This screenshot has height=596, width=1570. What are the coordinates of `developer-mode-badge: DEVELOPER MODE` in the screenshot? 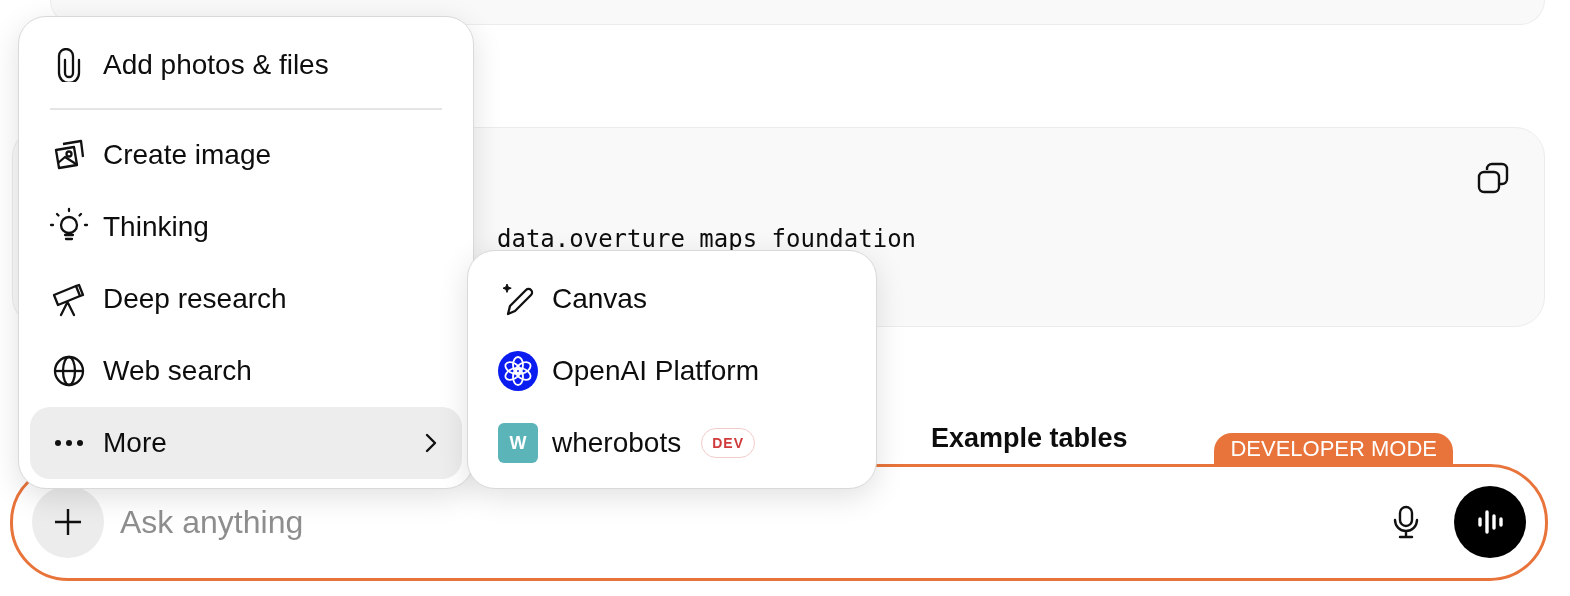 It's located at (1333, 448).